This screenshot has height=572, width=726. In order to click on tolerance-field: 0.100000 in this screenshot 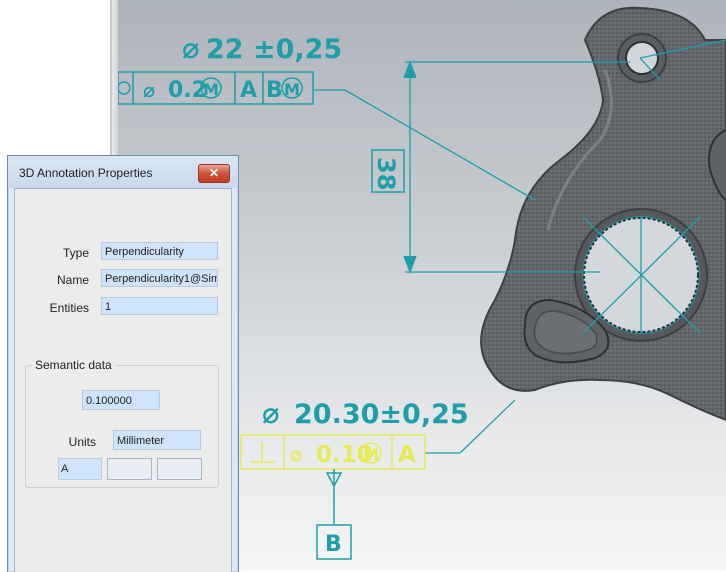, I will do `click(121, 400)`.